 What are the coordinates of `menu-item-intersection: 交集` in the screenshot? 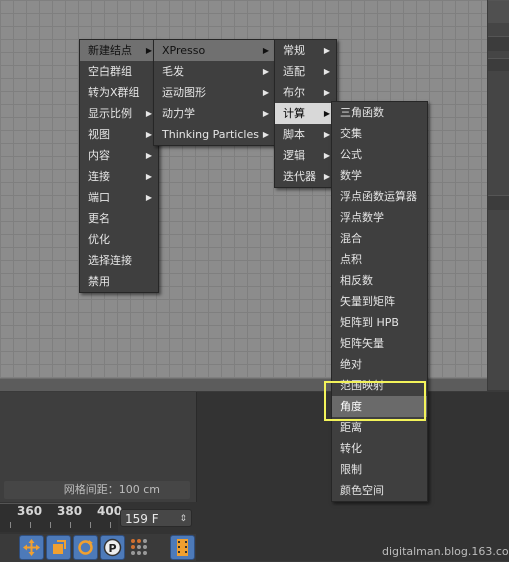 It's located at (379, 133).